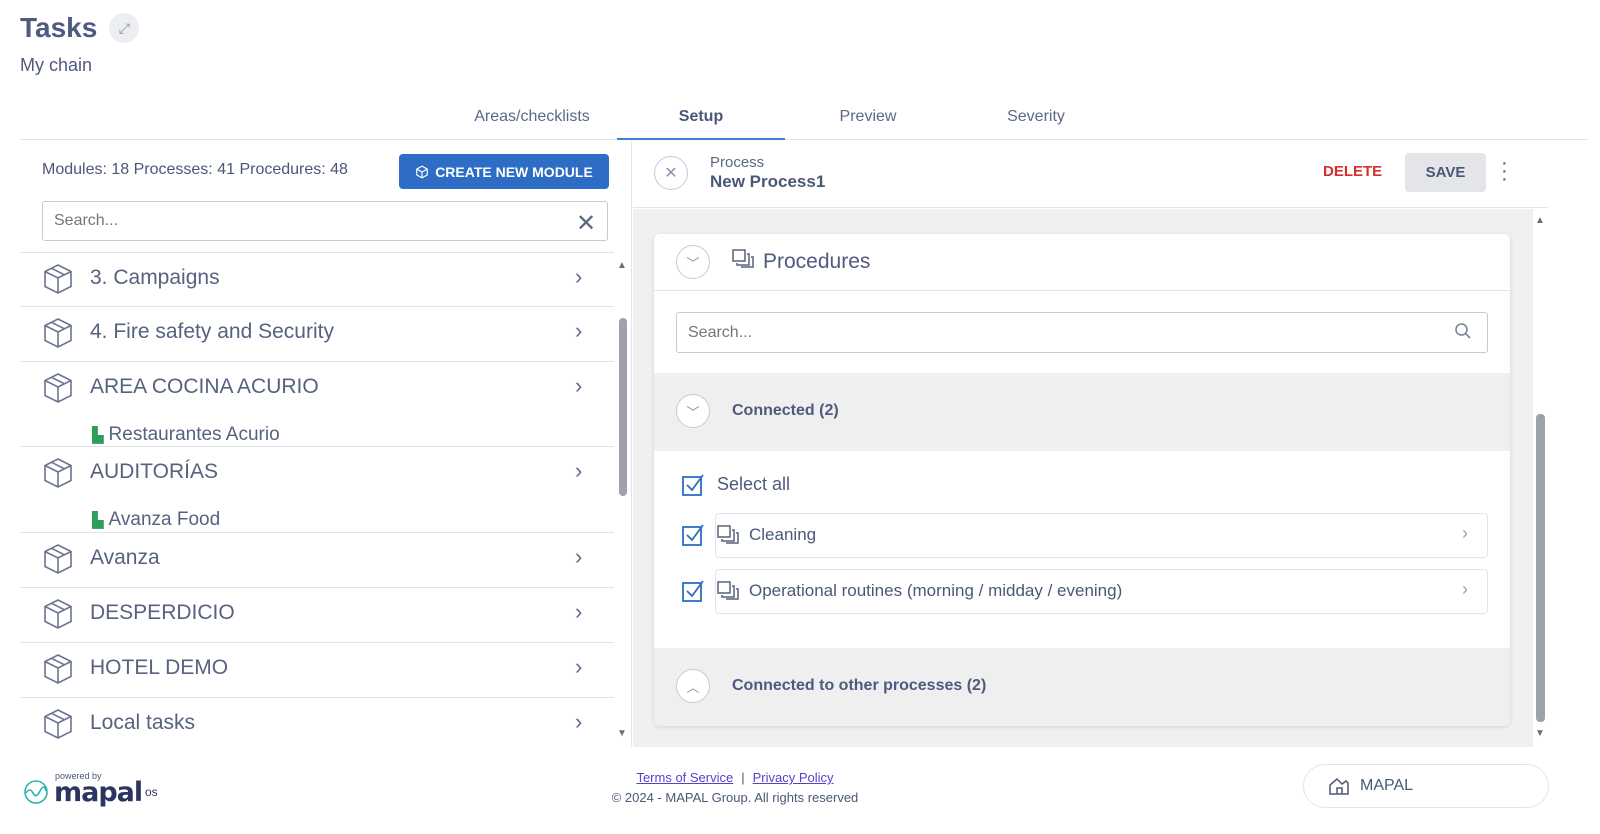 This screenshot has width=1600, height=834. I want to click on create-new-module-button: CREATE NEW MODULE, so click(504, 171).